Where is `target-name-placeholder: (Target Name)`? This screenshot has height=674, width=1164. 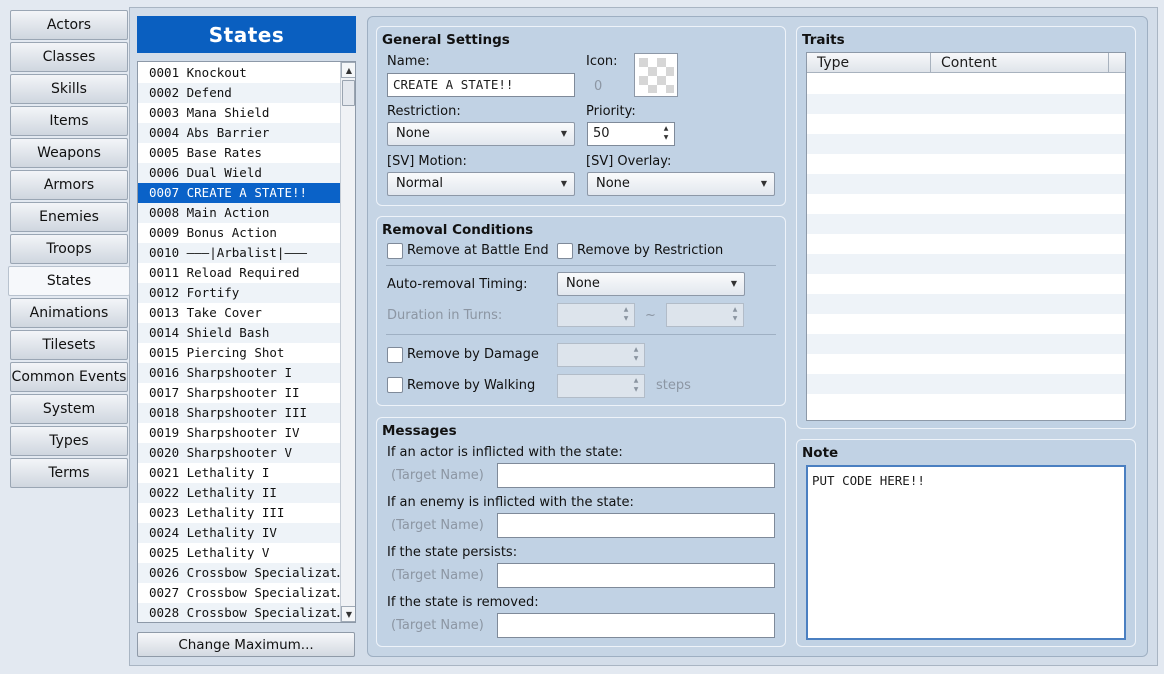 target-name-placeholder: (Target Name) is located at coordinates (437, 625).